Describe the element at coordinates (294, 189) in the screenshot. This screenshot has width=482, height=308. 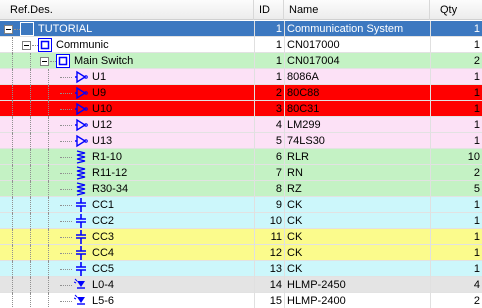
I see `name-cell: RZ` at that location.